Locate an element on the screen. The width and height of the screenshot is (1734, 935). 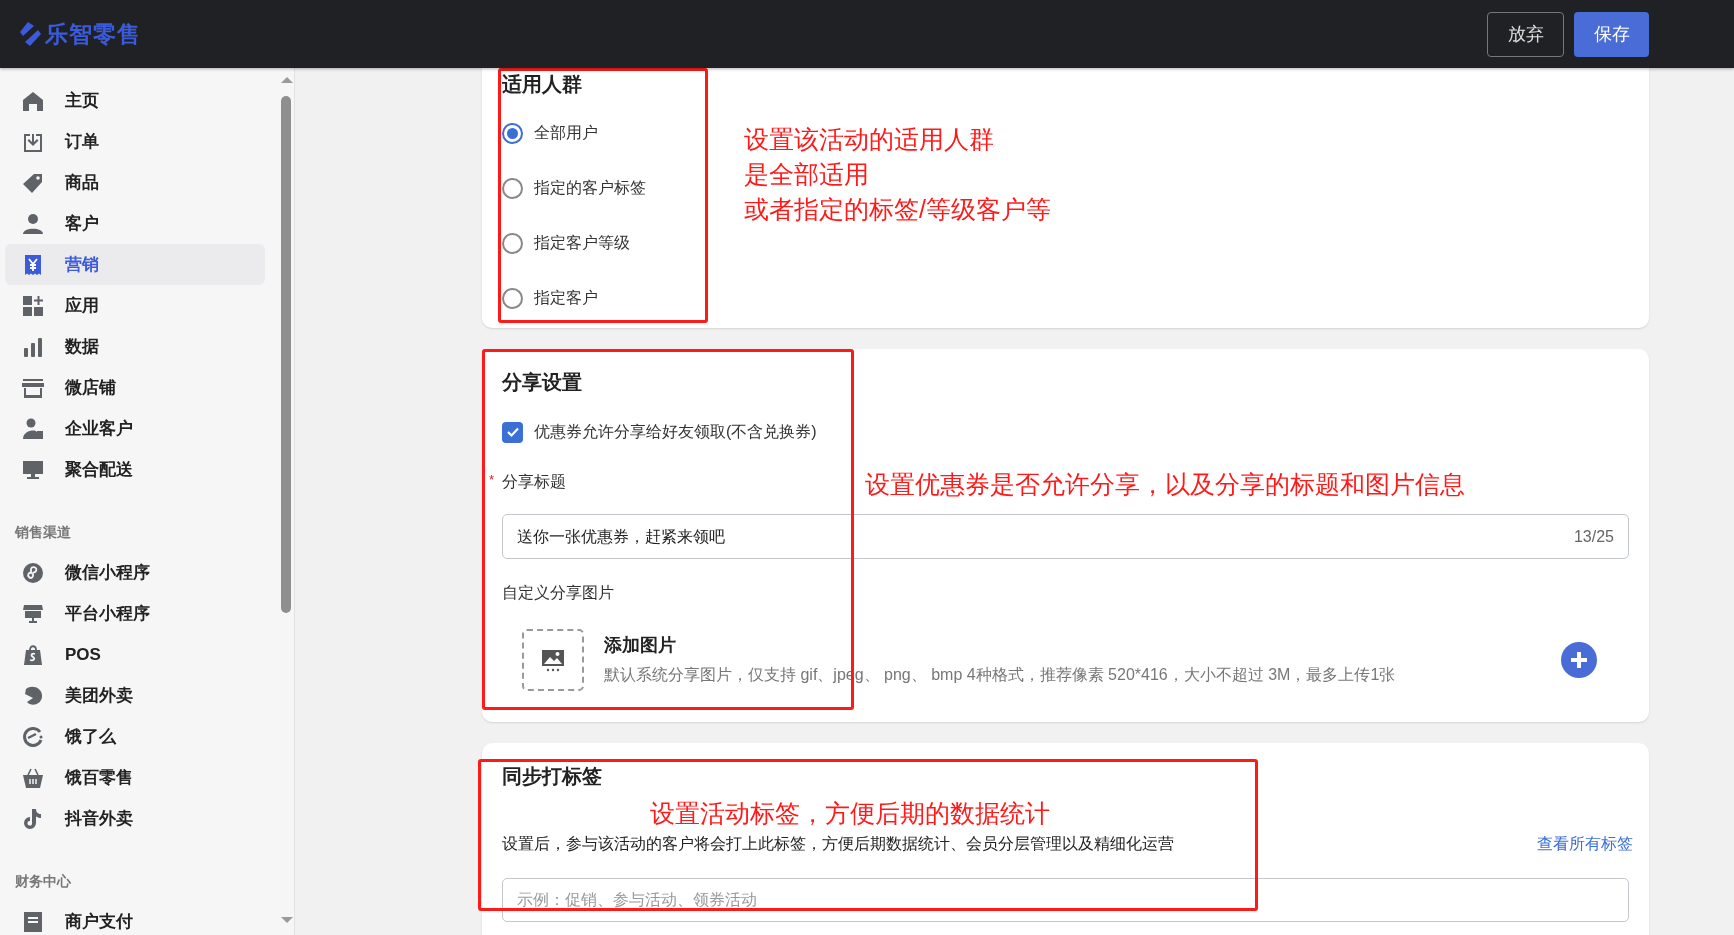
logo-text: 乐智零售 is located at coordinates (93, 34).